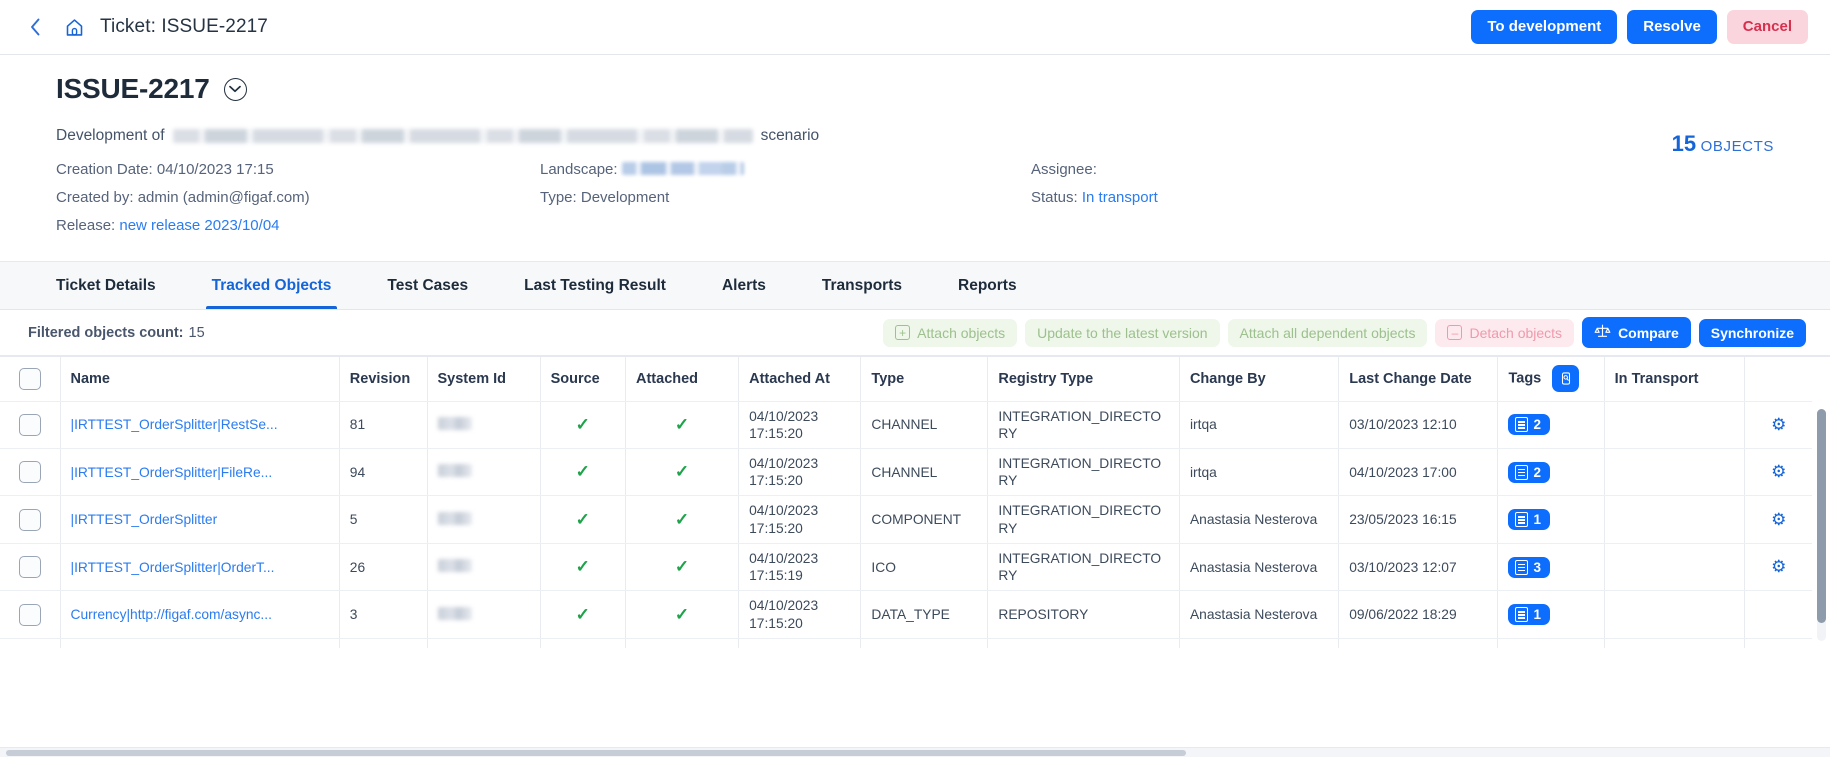 The image size is (1830, 757). Describe the element at coordinates (583, 425) in the screenshot. I see `cell-source: ✓` at that location.